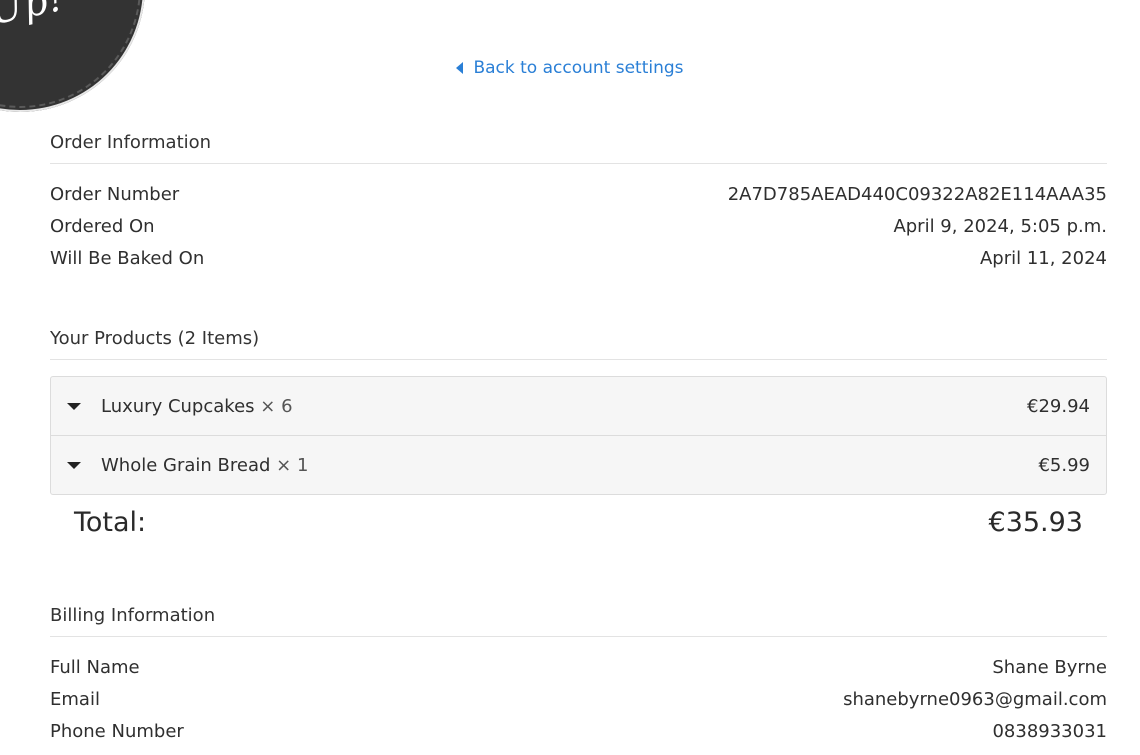 The image size is (1140, 755). I want to click on order-number-label: Order Number, so click(115, 194).